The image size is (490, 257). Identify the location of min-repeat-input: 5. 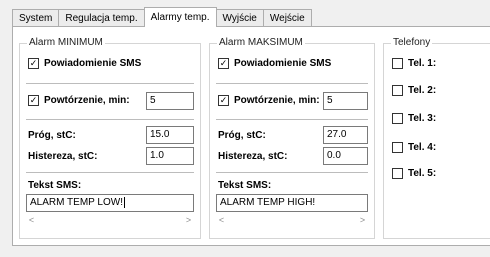
(170, 101).